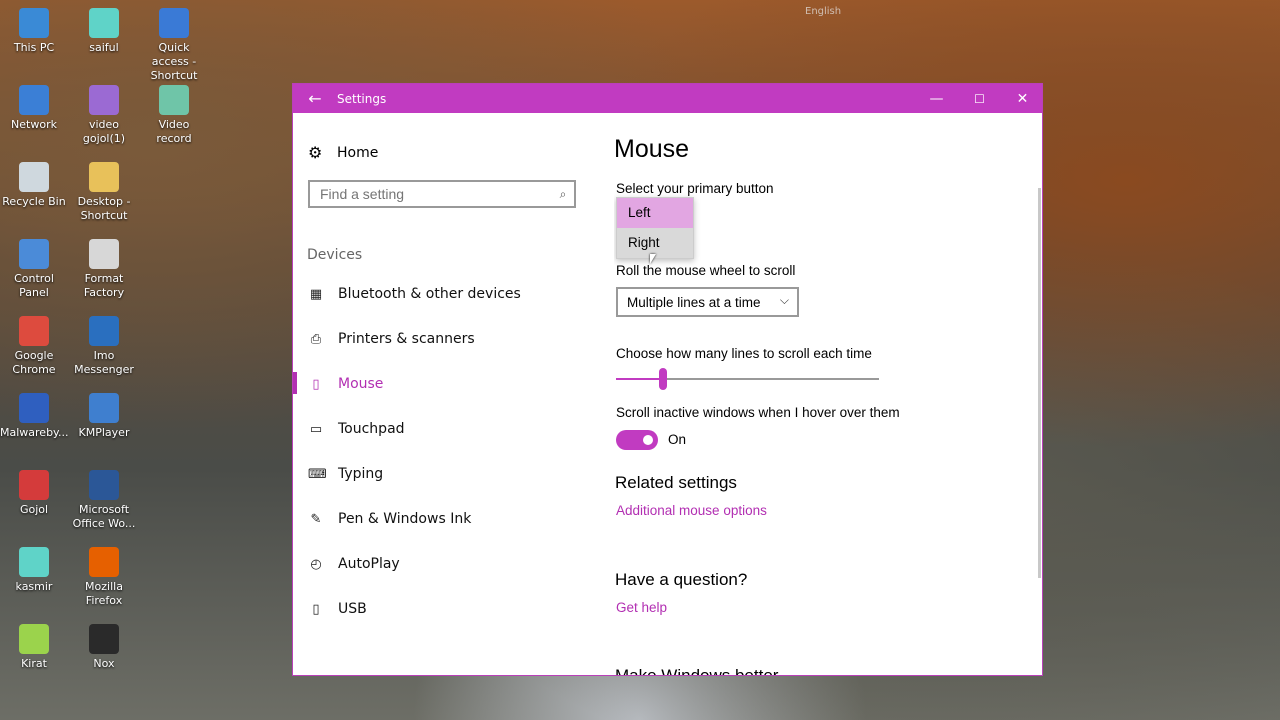 This screenshot has width=1280, height=720. What do you see at coordinates (1022, 98) in the screenshot?
I see `close-icon: ✕` at bounding box center [1022, 98].